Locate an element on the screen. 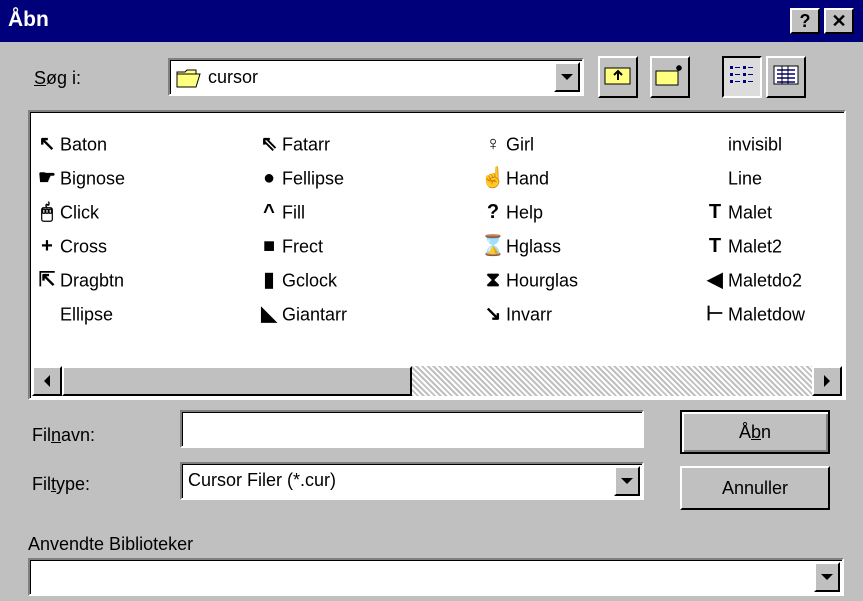  arrow-left-icon is located at coordinates (47, 381).